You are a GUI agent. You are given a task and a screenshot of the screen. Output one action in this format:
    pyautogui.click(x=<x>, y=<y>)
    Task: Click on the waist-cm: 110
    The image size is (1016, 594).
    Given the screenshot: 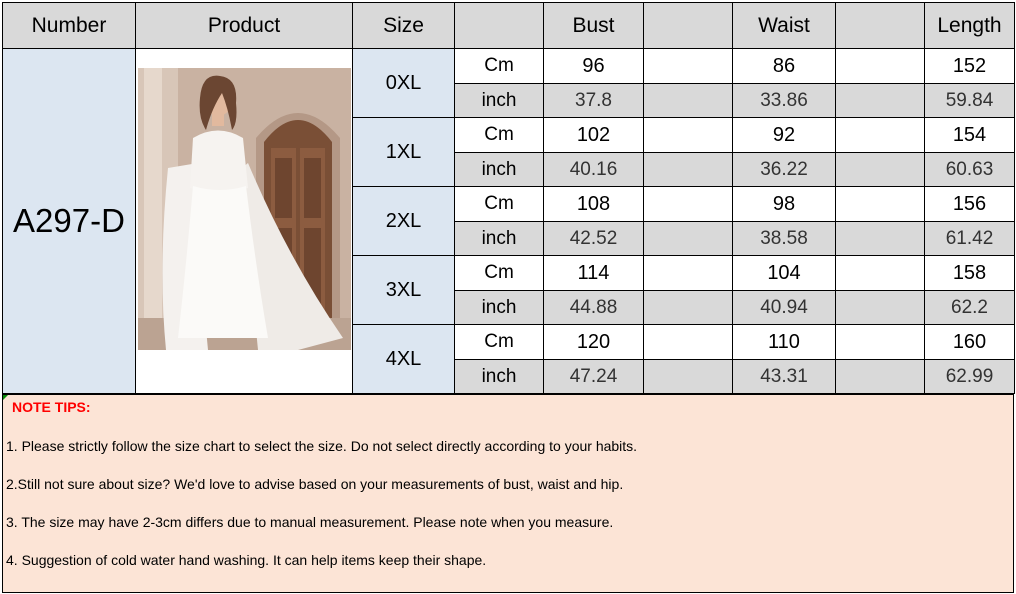 What is the action you would take?
    pyautogui.click(x=784, y=342)
    